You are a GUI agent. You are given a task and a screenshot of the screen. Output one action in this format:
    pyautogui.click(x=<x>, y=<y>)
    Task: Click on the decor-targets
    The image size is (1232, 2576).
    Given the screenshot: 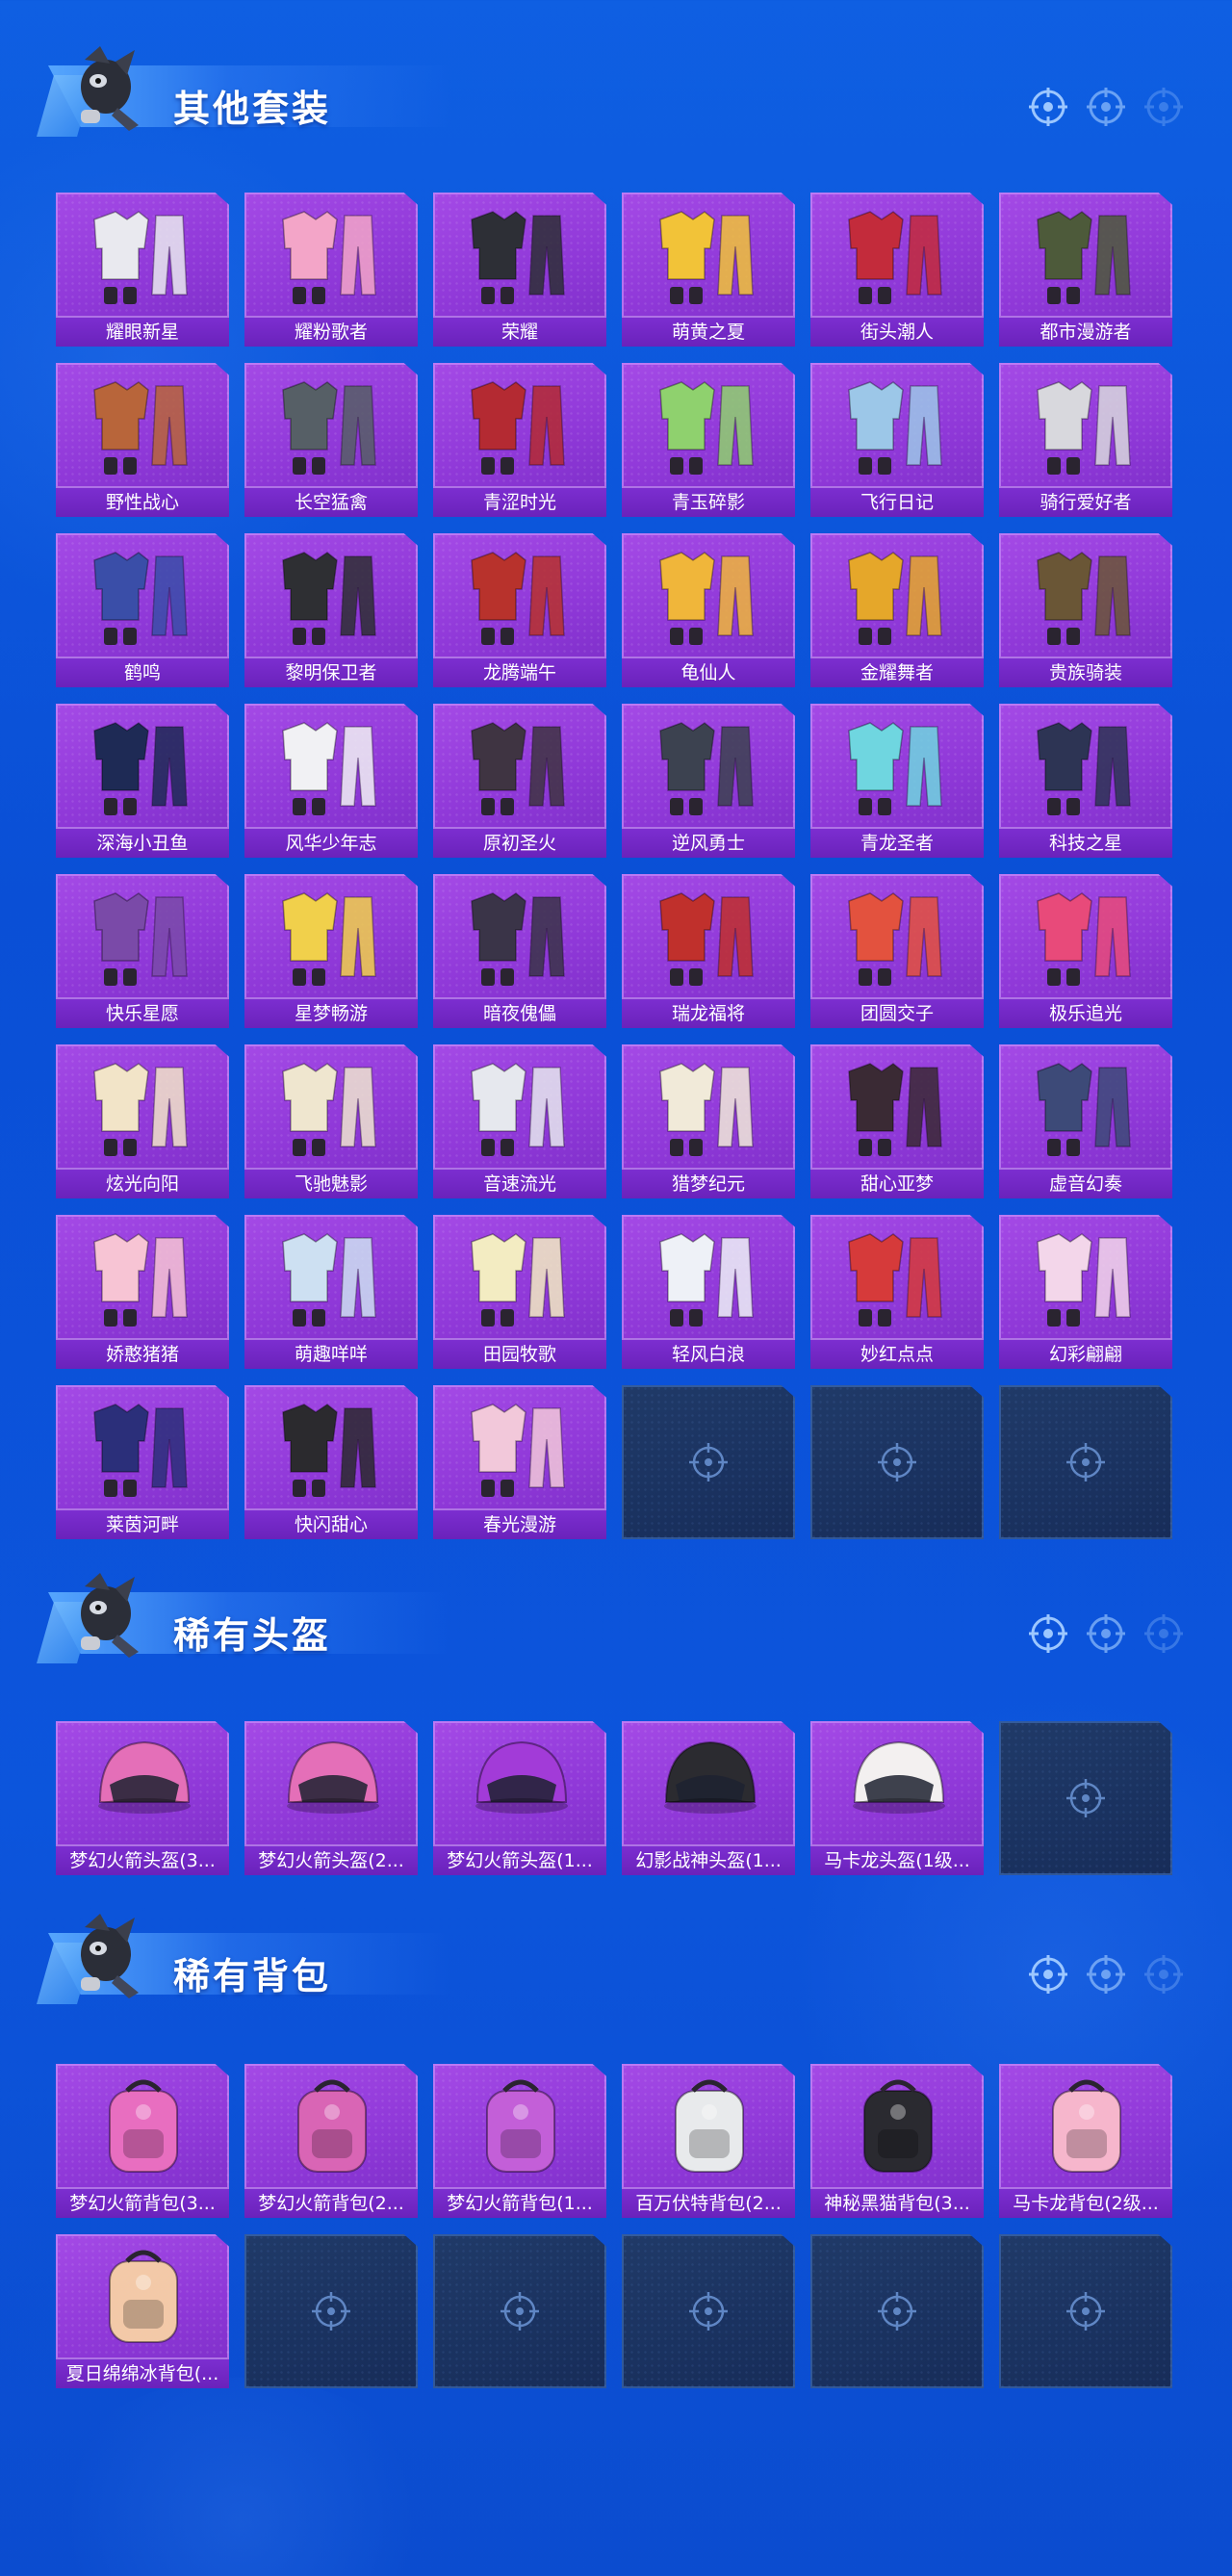 What is the action you would take?
    pyautogui.click(x=1106, y=107)
    